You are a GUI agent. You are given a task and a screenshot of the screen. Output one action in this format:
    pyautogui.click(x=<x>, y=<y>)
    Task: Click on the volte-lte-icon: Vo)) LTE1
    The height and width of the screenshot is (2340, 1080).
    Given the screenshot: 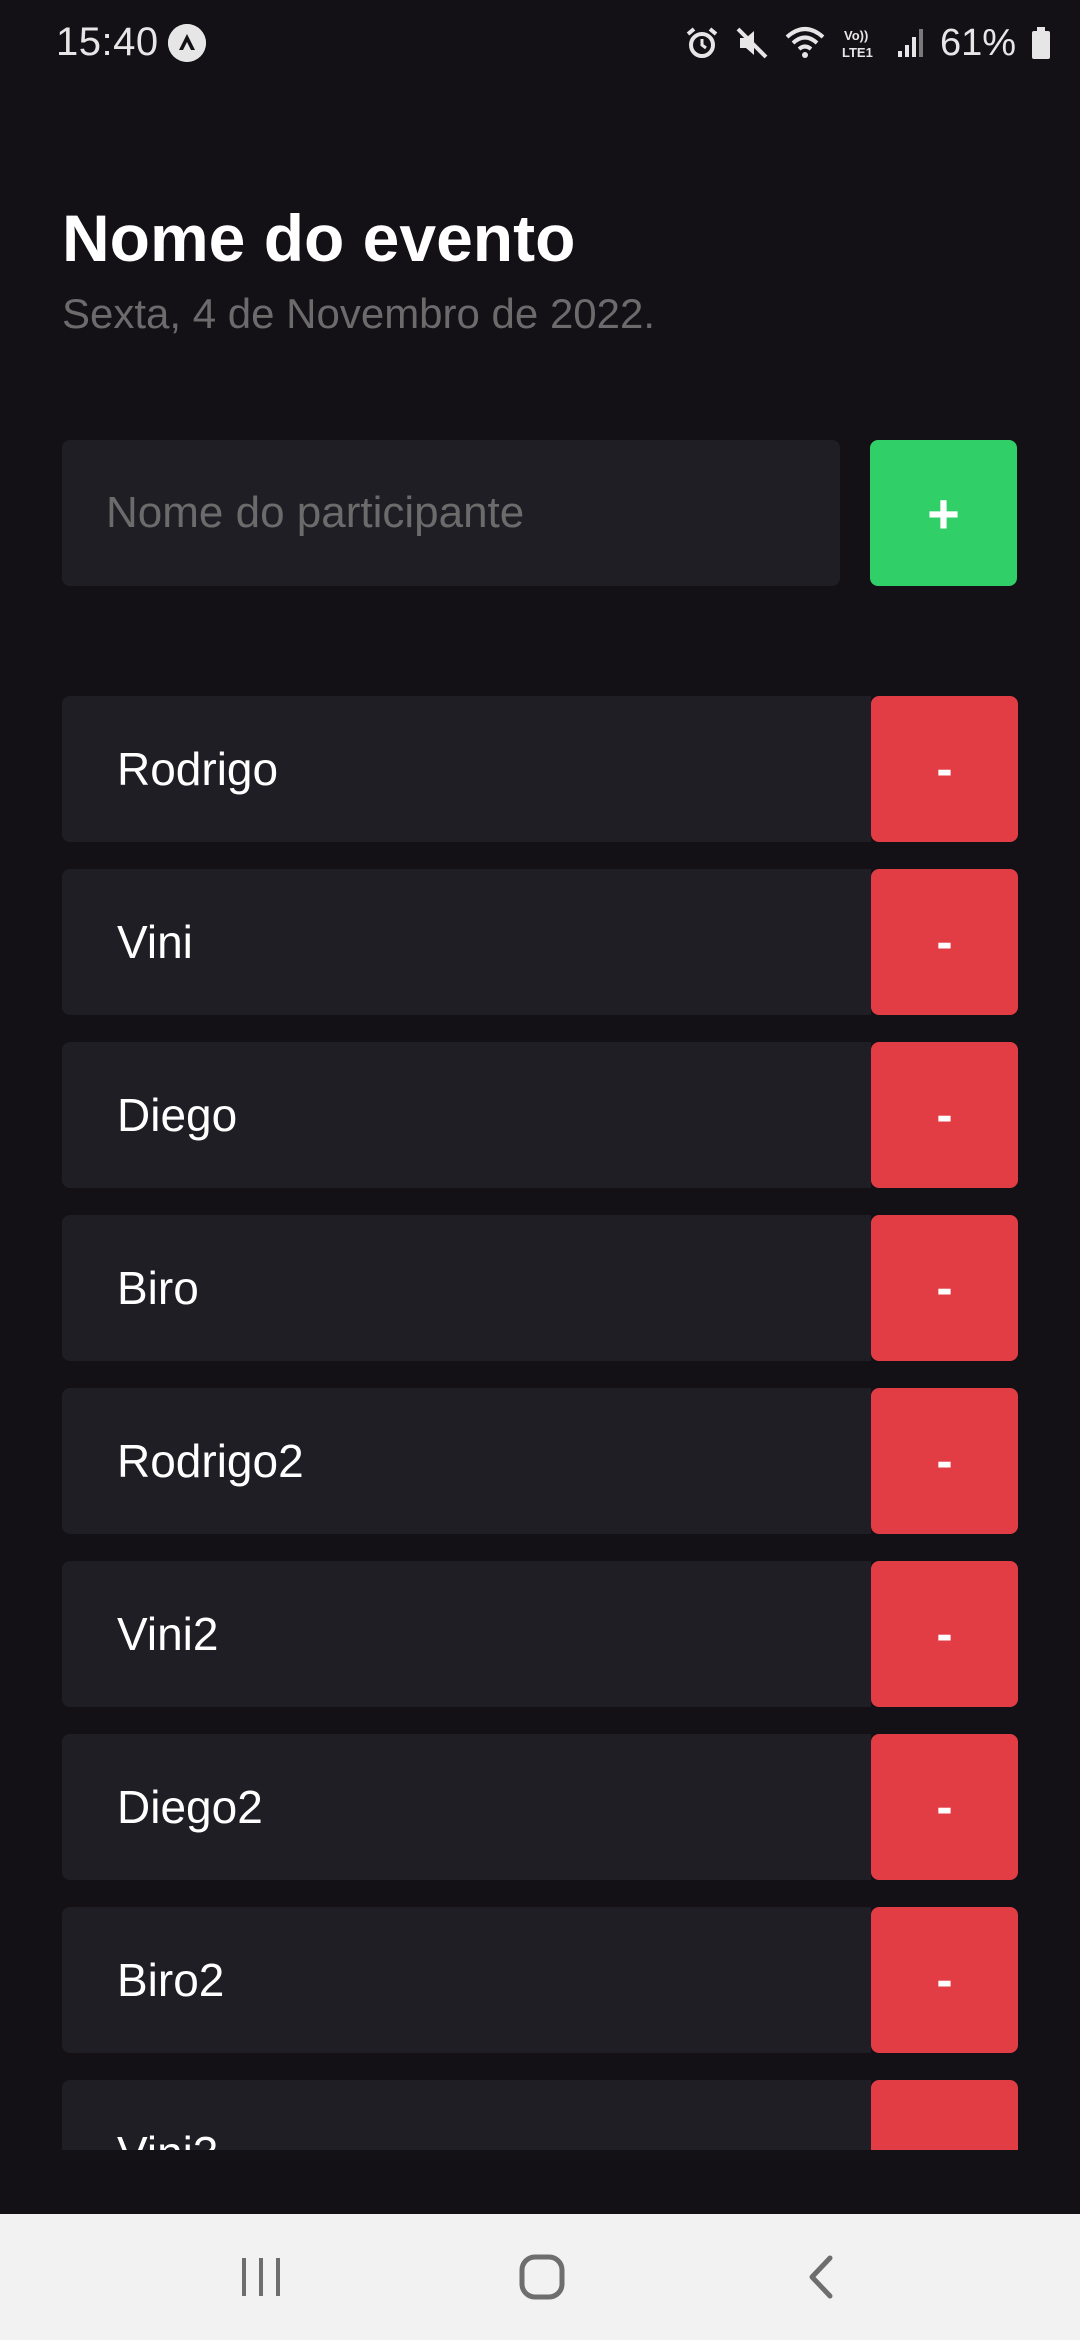 What is the action you would take?
    pyautogui.click(x=861, y=43)
    